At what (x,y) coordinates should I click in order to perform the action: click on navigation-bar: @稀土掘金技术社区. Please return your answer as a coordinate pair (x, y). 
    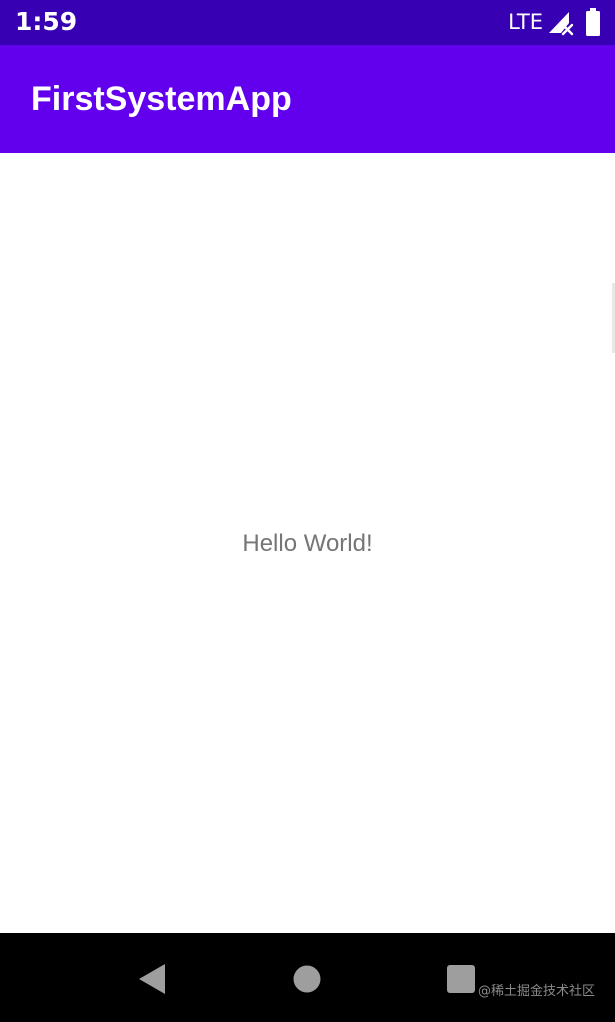
    Looking at the image, I should click on (307, 977).